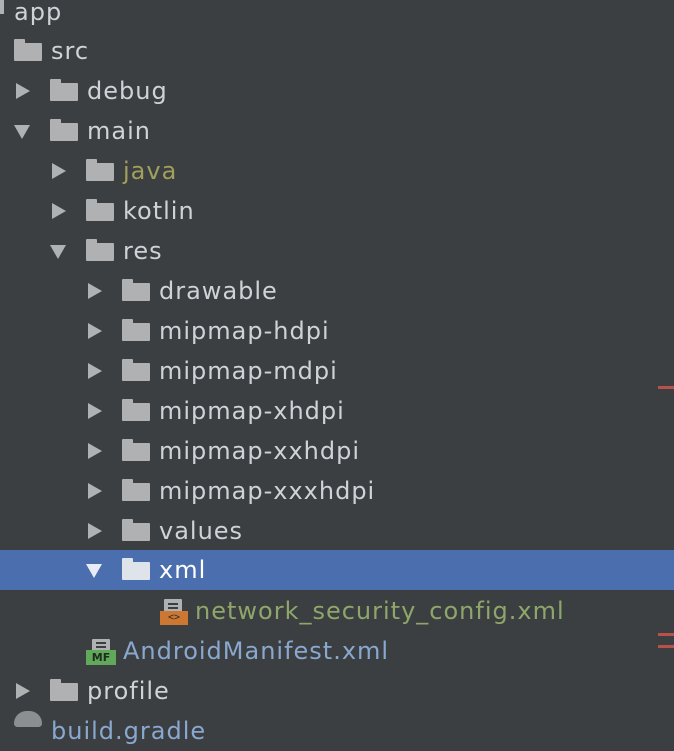  Describe the element at coordinates (143, 251) in the screenshot. I see `tree-item-label: res` at that location.